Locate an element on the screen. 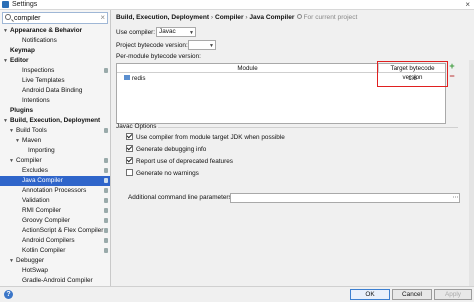 The width and height of the screenshot is (474, 302). tree-item-label: RMI Compiler is located at coordinates (42, 210).